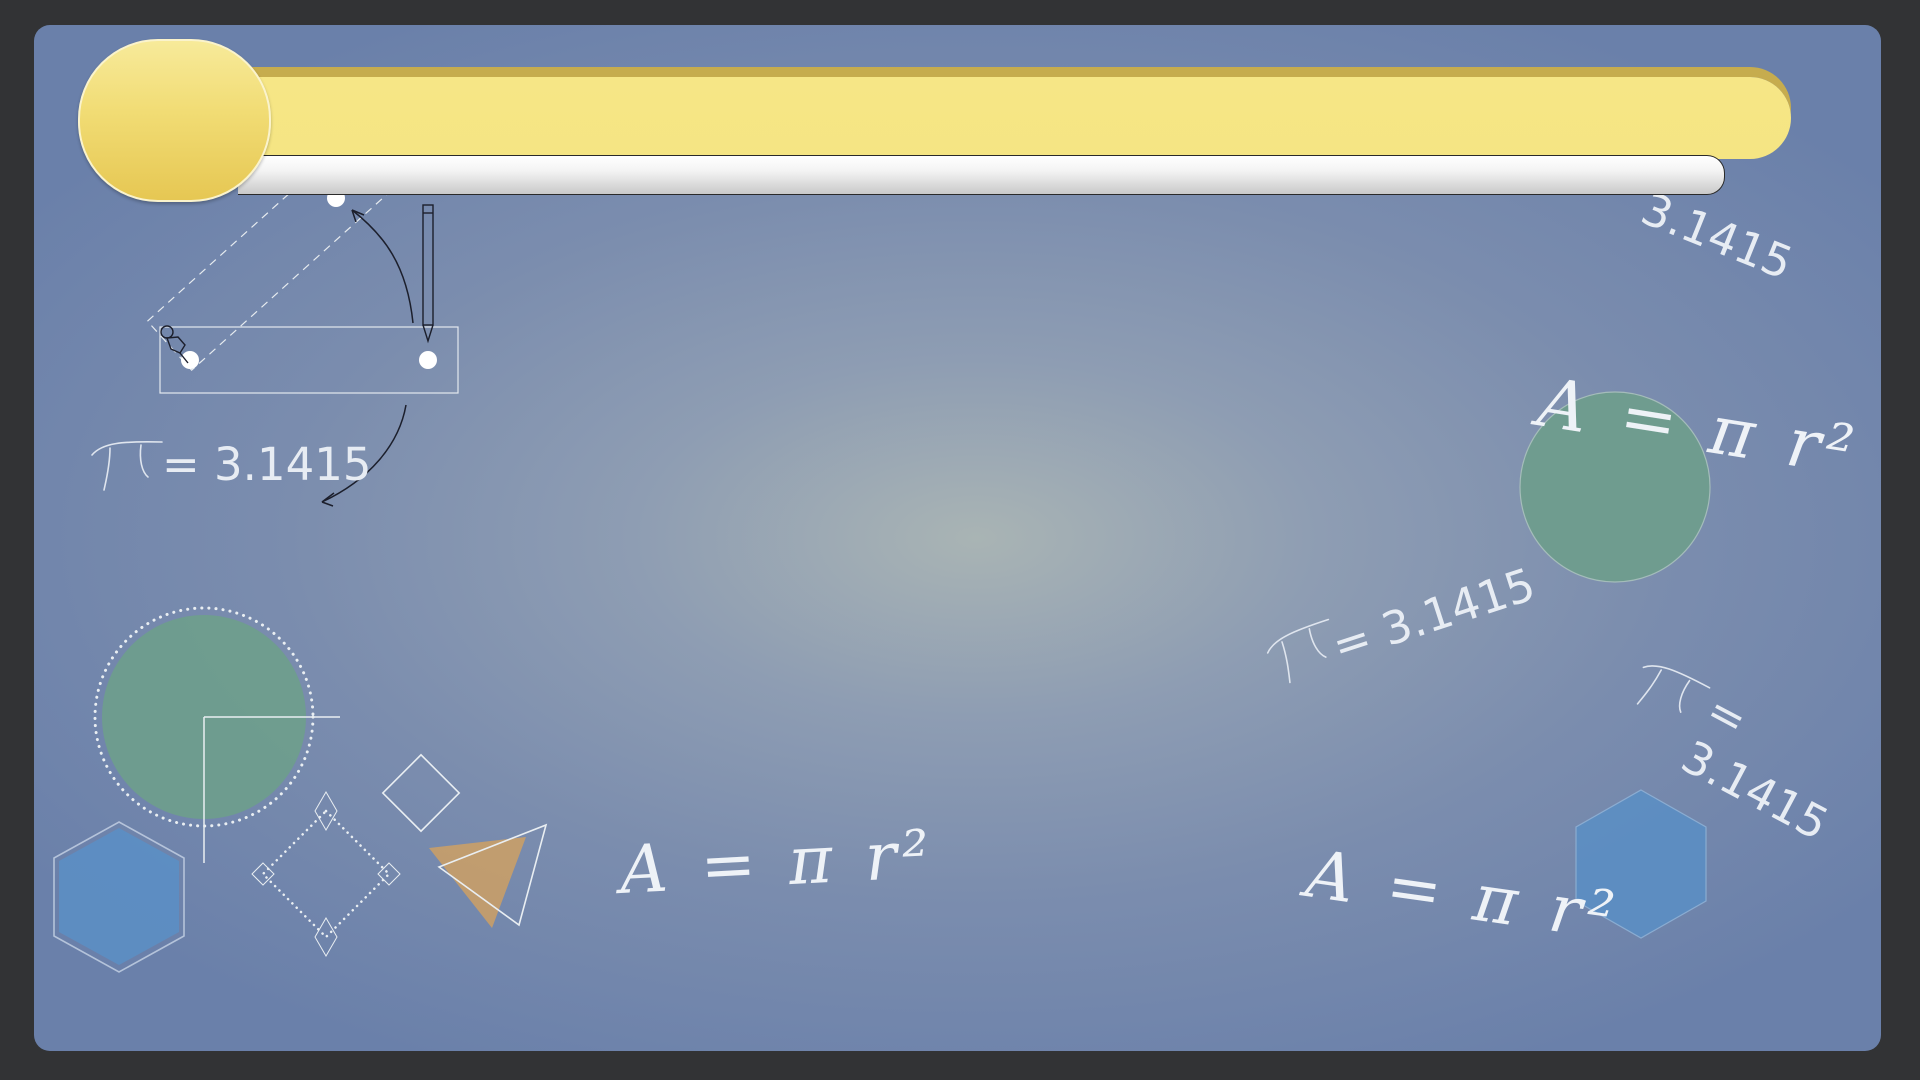 The height and width of the screenshot is (1080, 1920). I want to click on pi-symbol-right, so click(1673, 689).